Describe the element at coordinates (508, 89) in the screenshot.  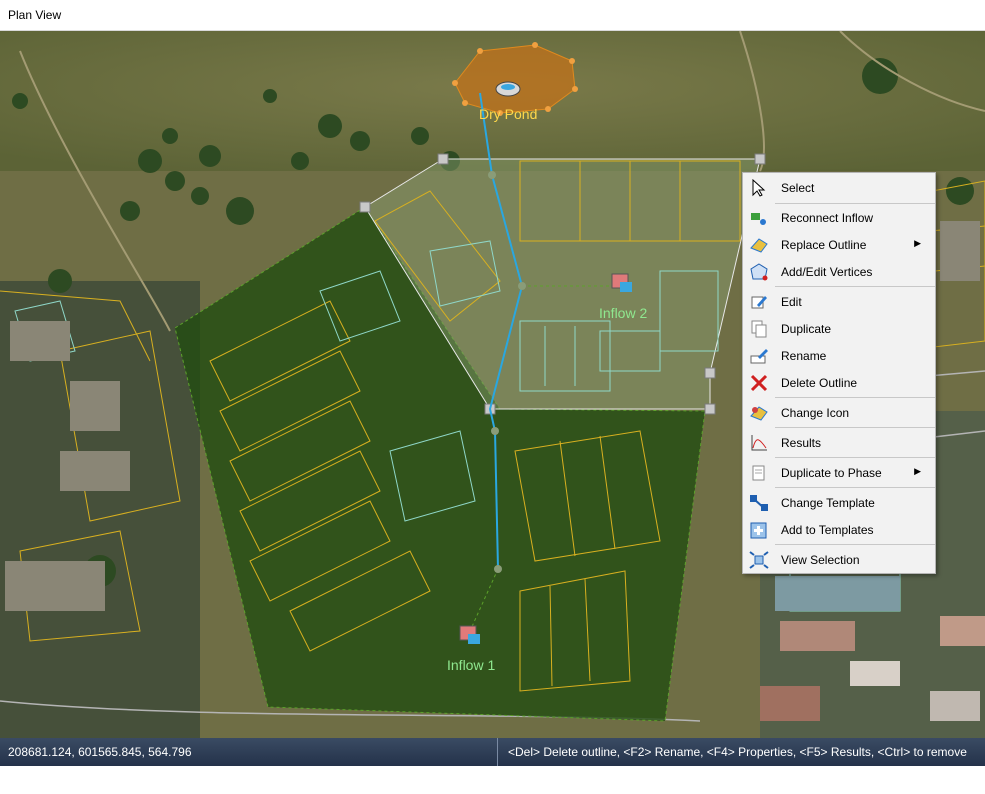
I see `dry-pond-icon` at that location.